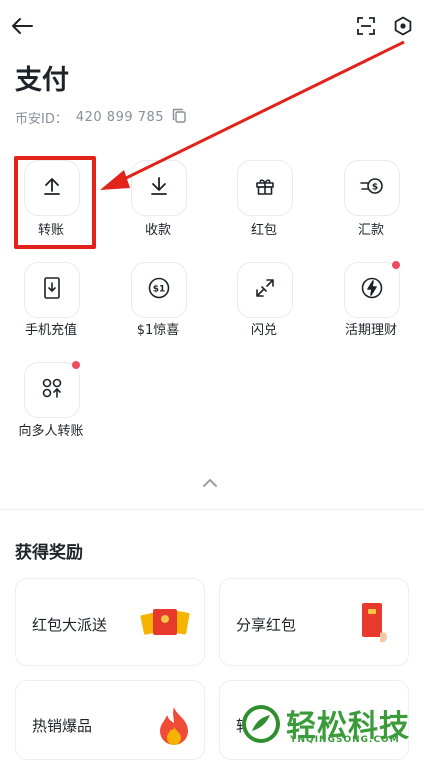 This screenshot has height=760, width=424. Describe the element at coordinates (252, 115) in the screenshot. I see `annotation-arrow` at that location.